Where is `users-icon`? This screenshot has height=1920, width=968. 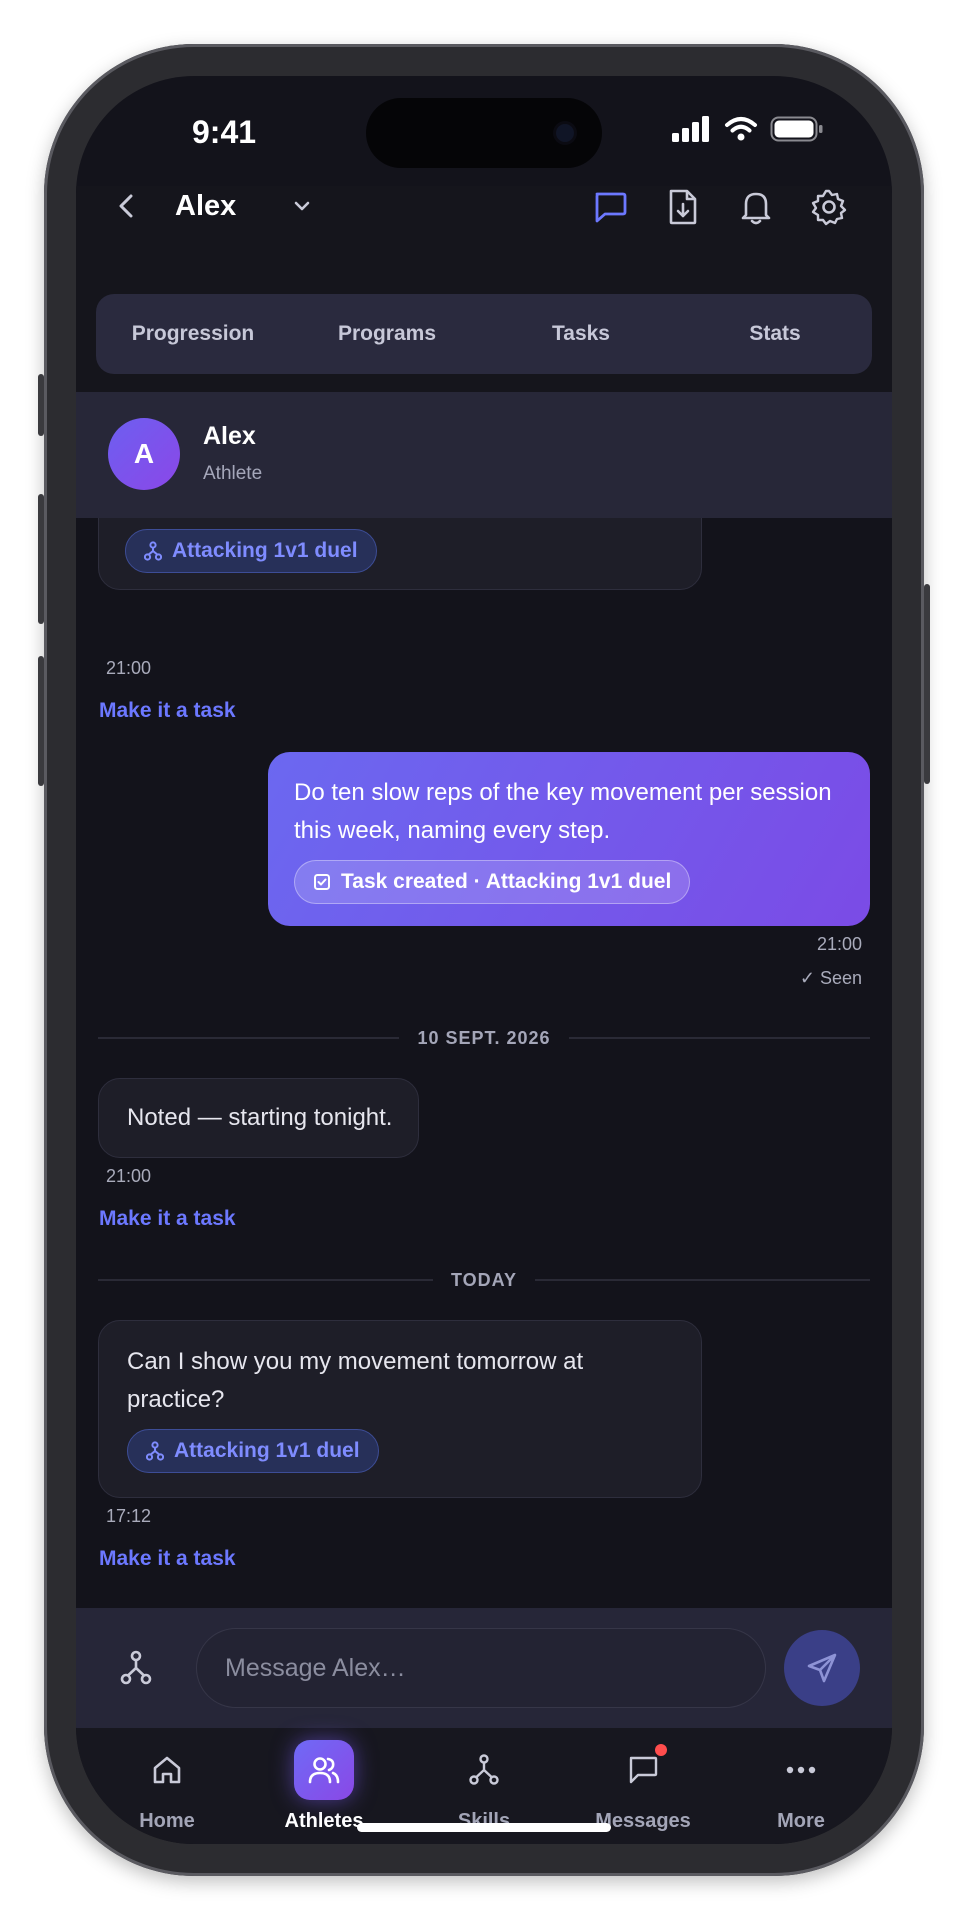
users-icon is located at coordinates (324, 1770).